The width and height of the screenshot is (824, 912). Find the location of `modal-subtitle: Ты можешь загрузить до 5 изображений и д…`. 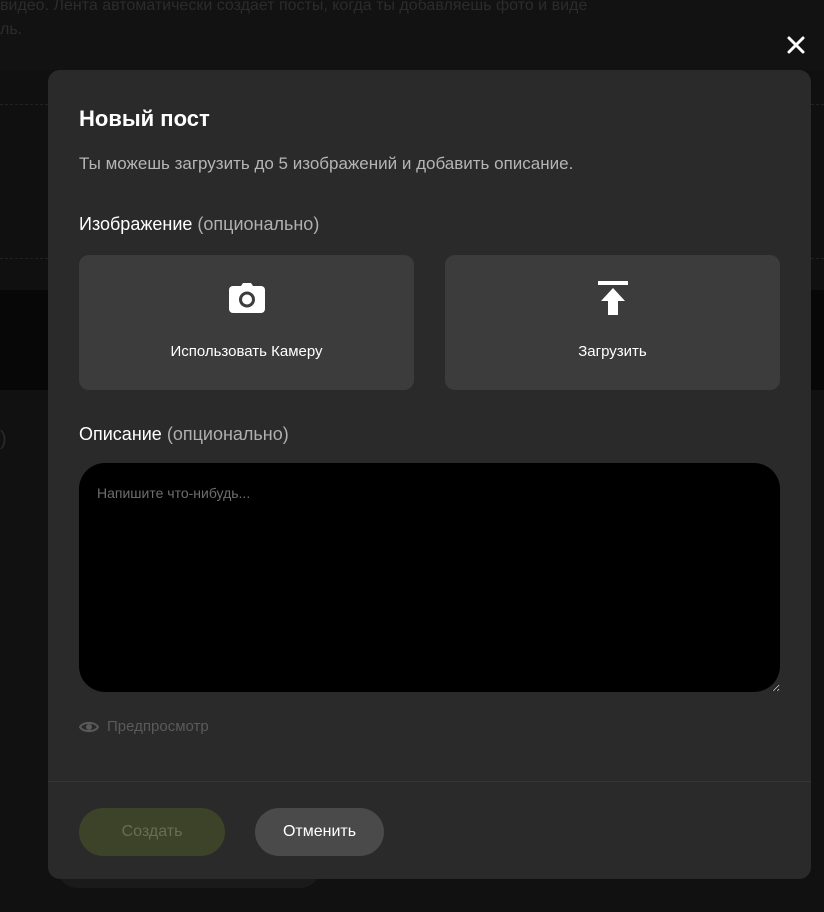

modal-subtitle: Ты можешь загрузить до 5 изображений и д… is located at coordinates (326, 163).